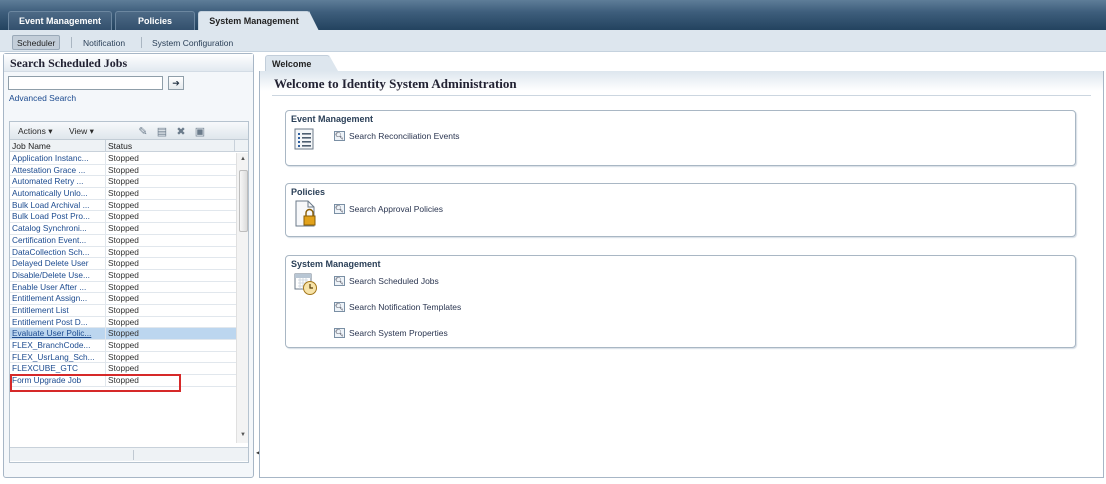 The image size is (1106, 484). I want to click on subtab-notification: Notification, so click(104, 42).